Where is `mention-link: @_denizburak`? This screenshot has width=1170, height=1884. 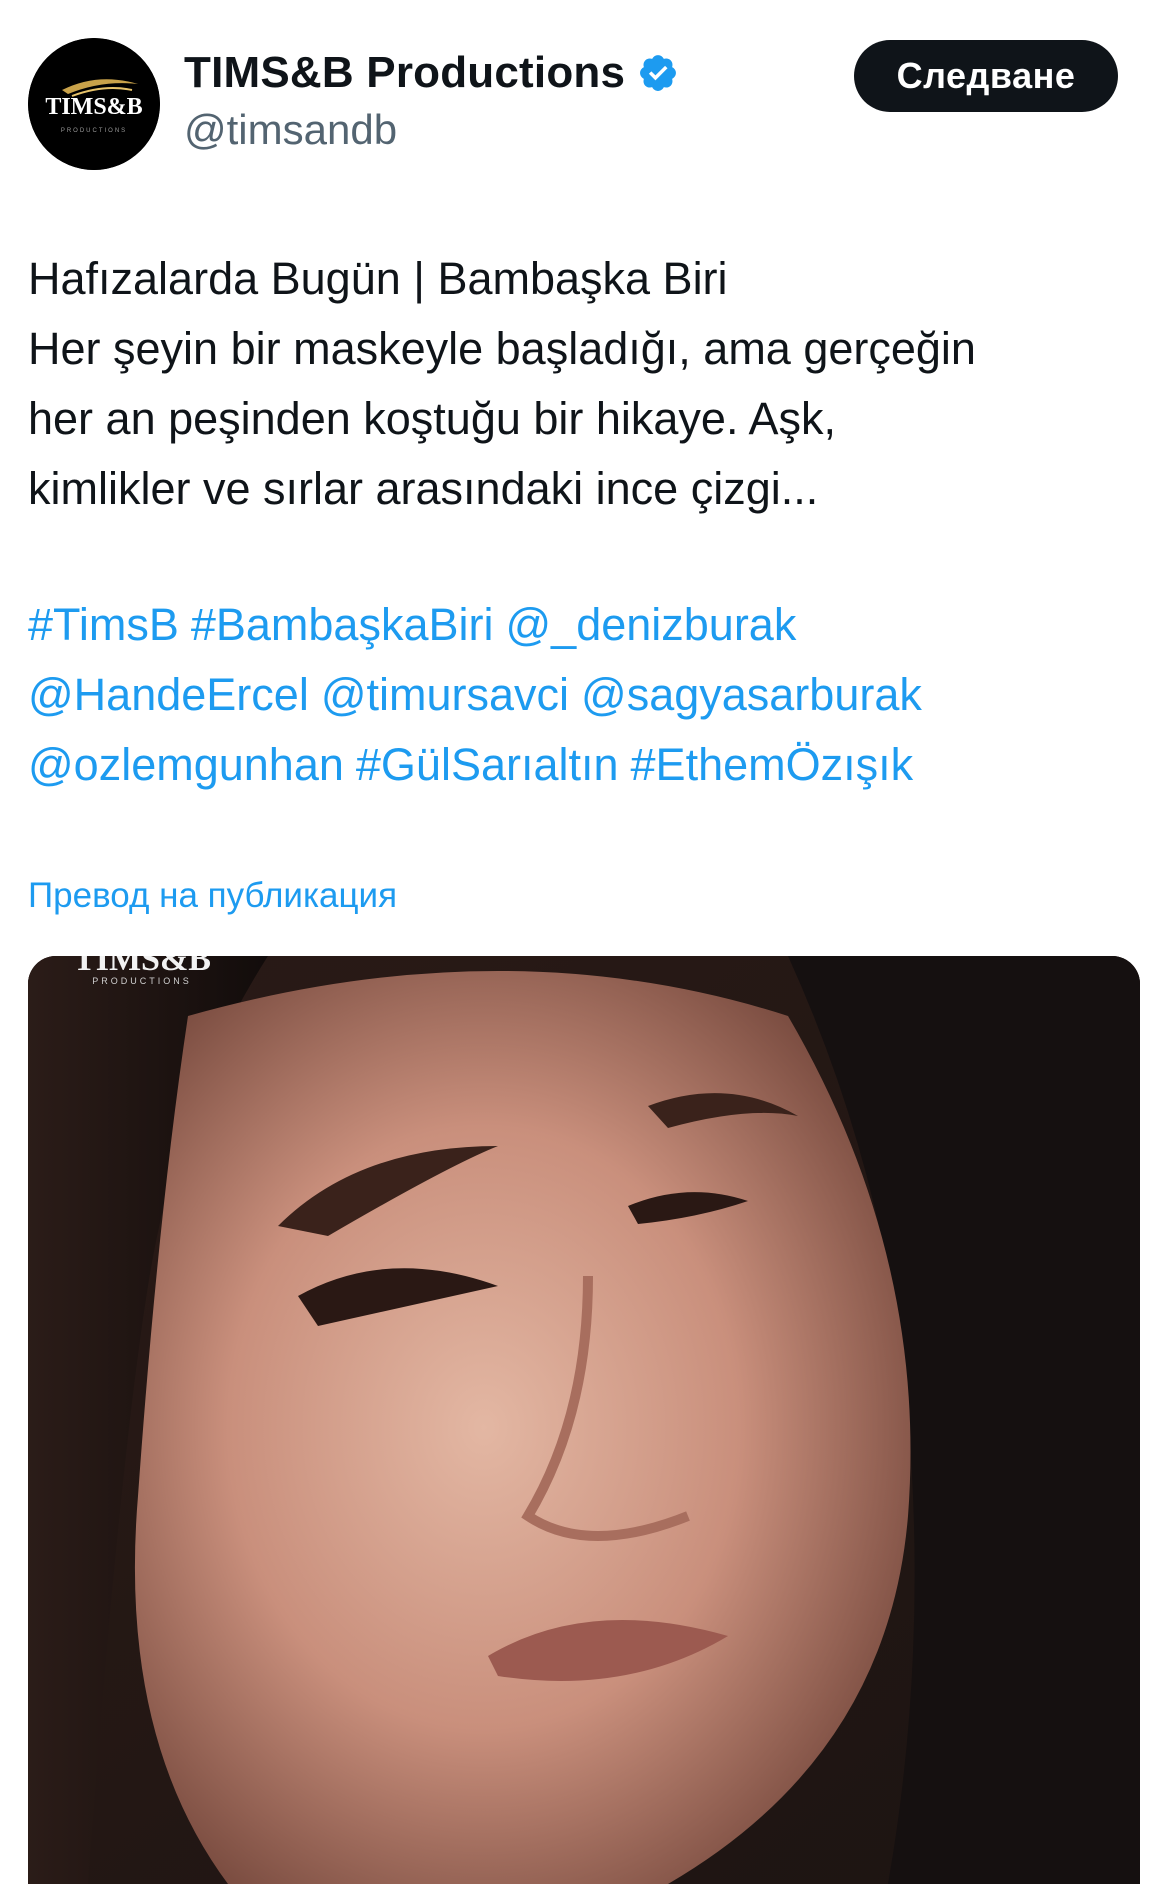
mention-link: @_denizburak is located at coordinates (650, 624).